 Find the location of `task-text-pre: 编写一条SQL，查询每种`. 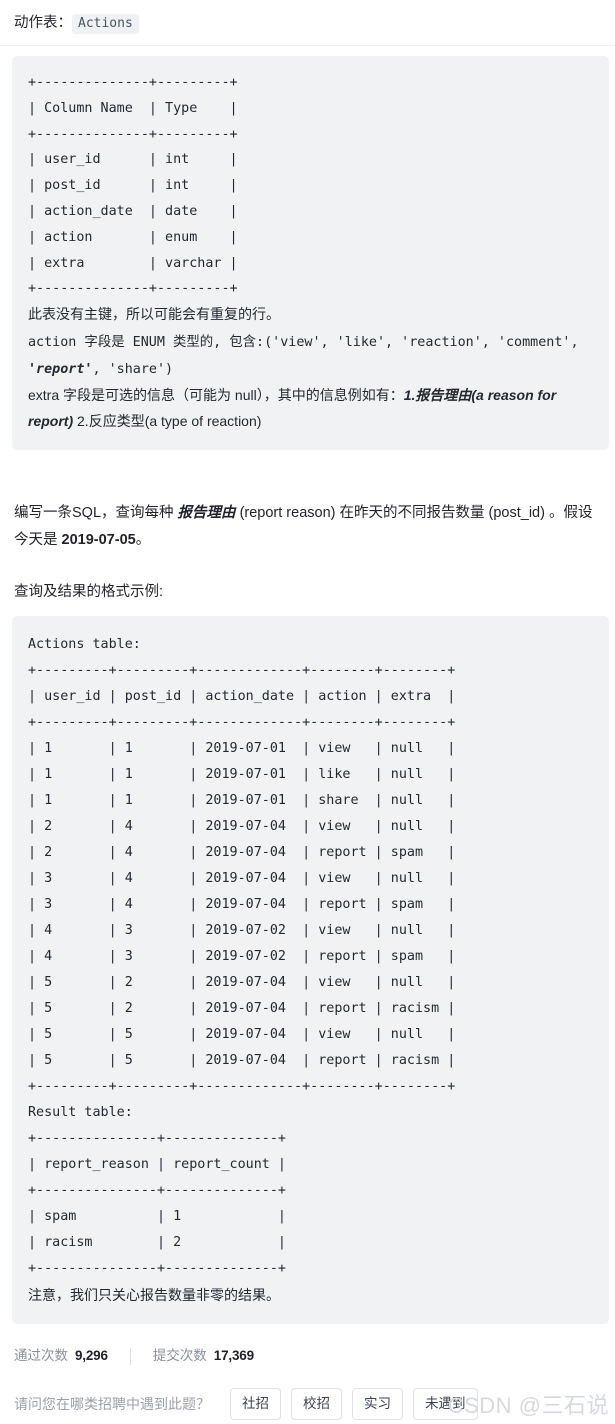

task-text-pre: 编写一条SQL，查询每种 is located at coordinates (96, 513).